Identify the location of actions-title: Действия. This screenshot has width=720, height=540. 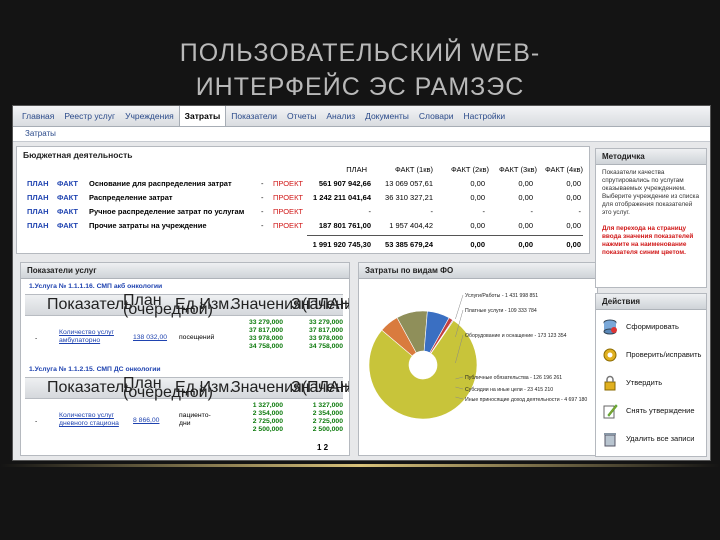
(651, 302).